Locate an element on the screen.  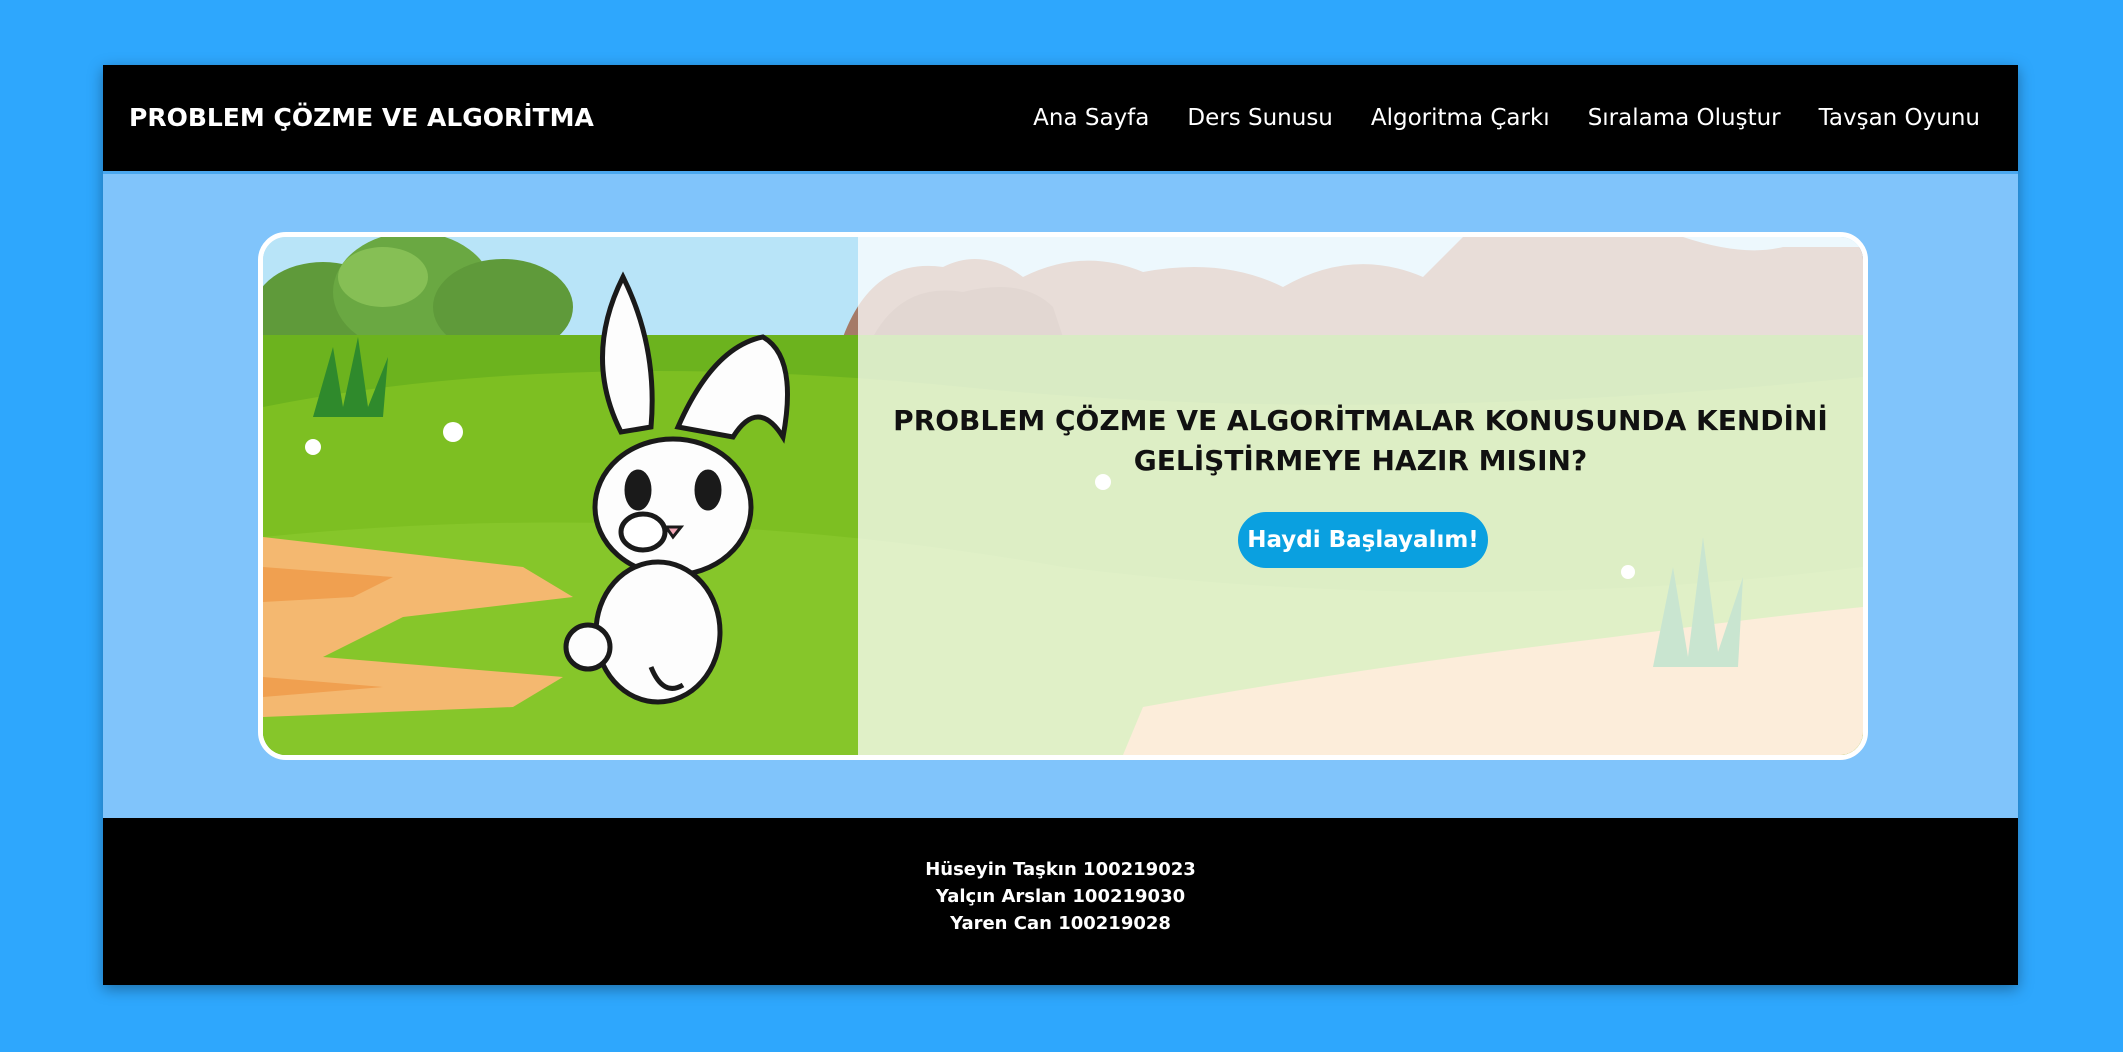
site-brand: PROBLEM ÇÖZME VE ALGORİTMA is located at coordinates (361, 118).